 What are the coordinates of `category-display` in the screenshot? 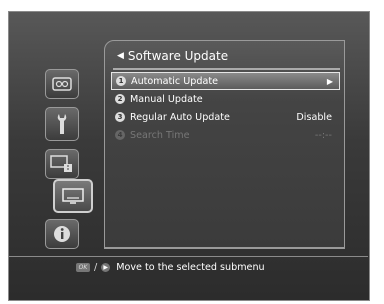 It's located at (73, 196).